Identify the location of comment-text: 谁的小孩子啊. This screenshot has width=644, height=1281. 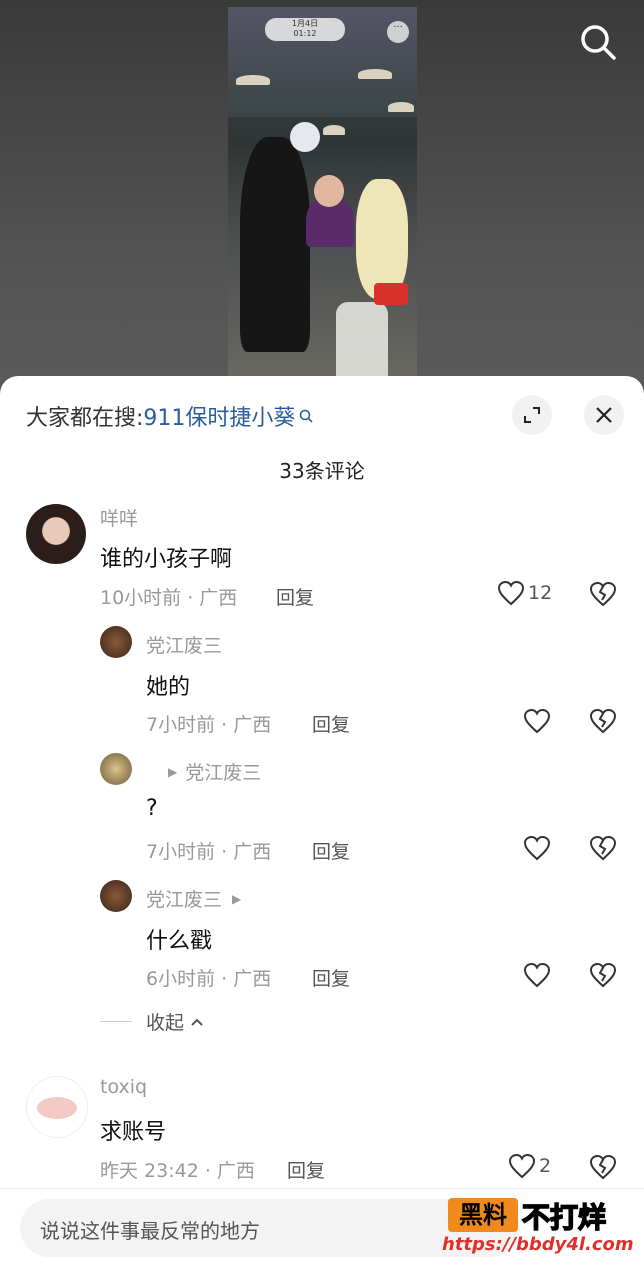
(166, 559).